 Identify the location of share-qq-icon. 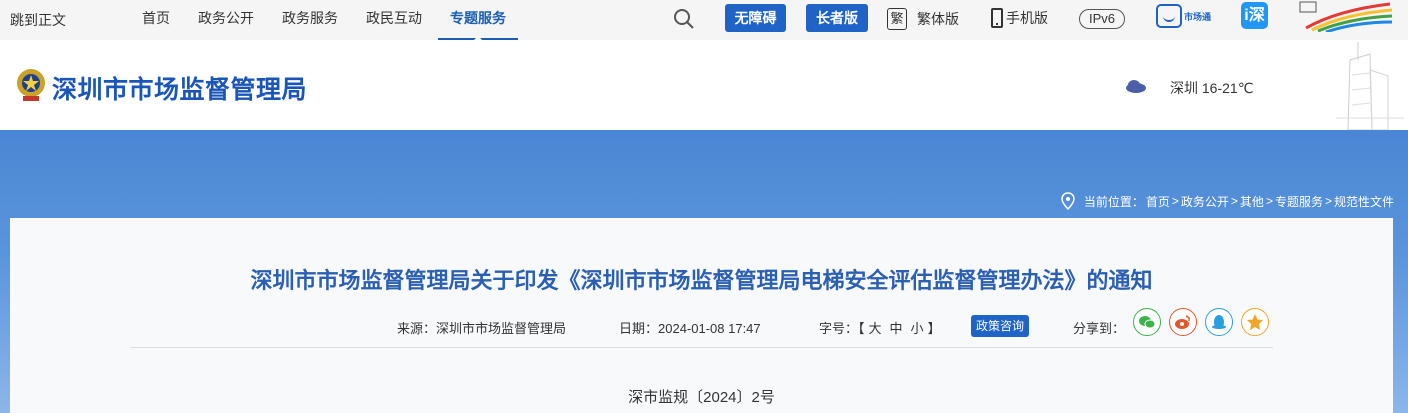
(1219, 322).